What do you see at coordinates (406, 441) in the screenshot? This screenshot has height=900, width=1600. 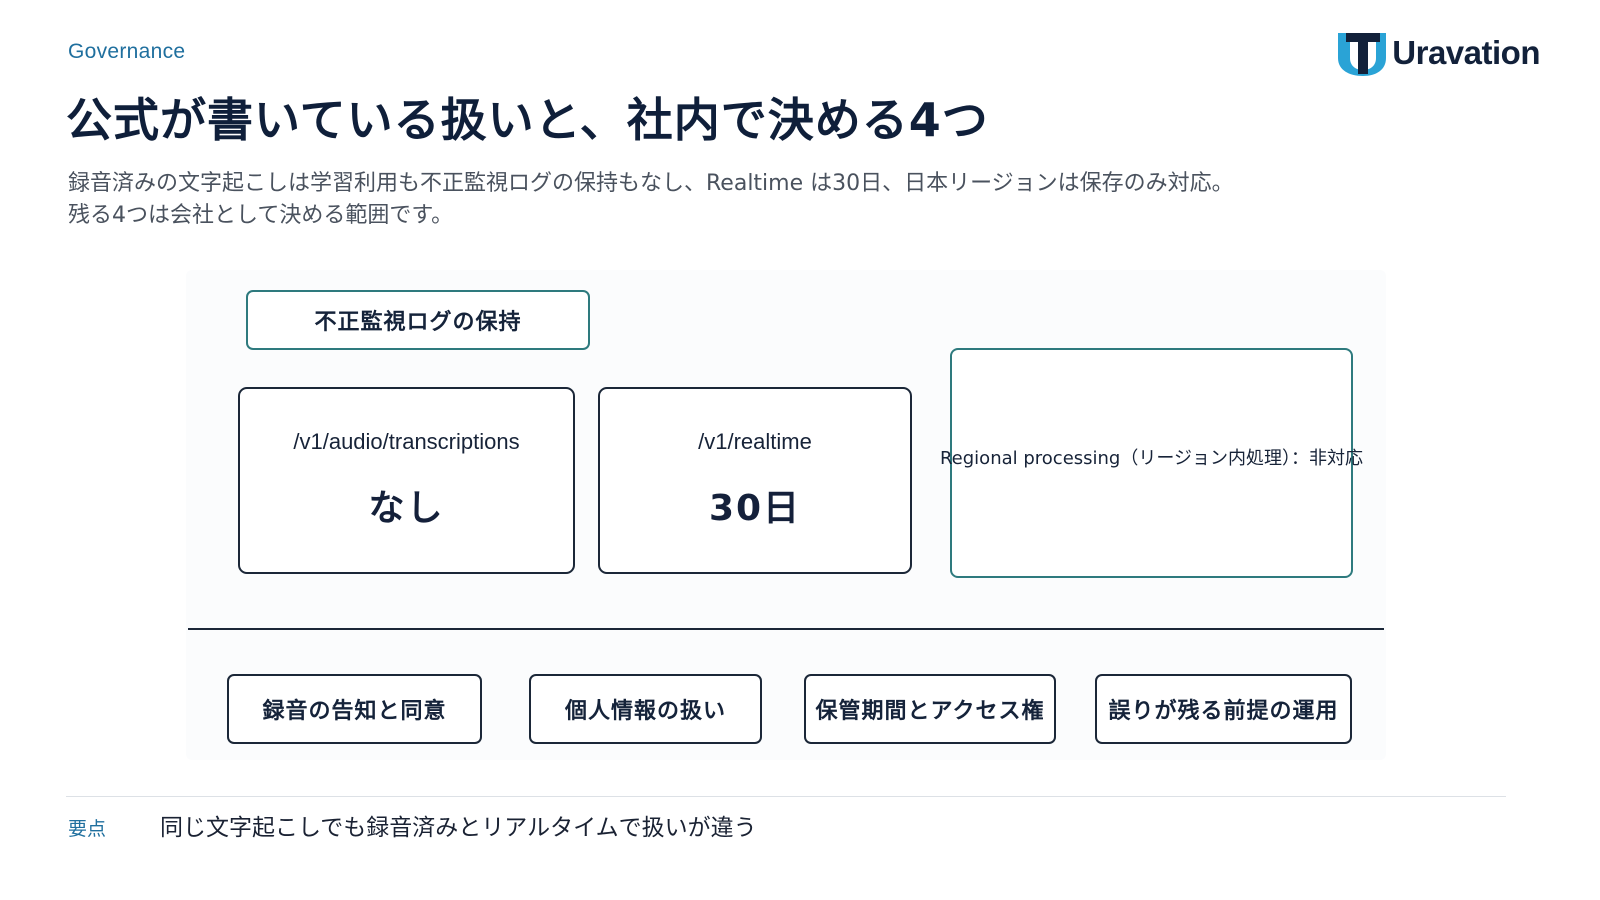 I see `endpoint-path: /v1/audio/transcriptions` at bounding box center [406, 441].